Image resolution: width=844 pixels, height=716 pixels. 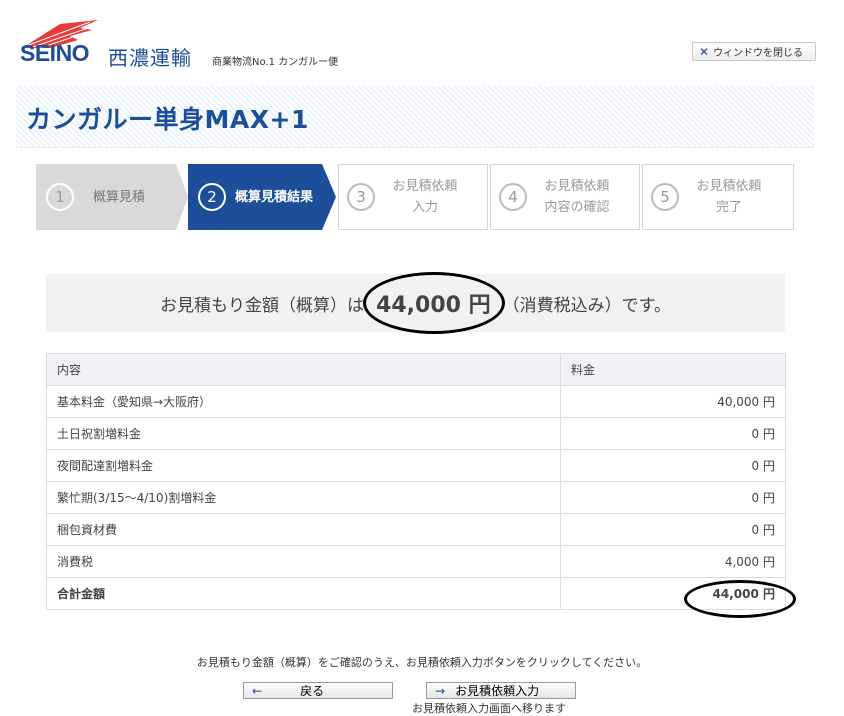 I want to click on step-2: 2 概算見積結果, so click(x=255, y=197).